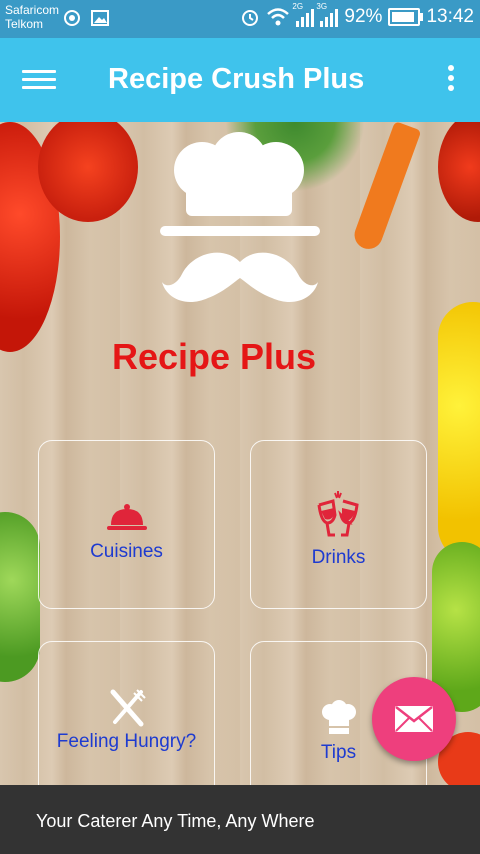 The height and width of the screenshot is (854, 480). What do you see at coordinates (303, 14) in the screenshot?
I see `signal-2g-icon: 2G` at bounding box center [303, 14].